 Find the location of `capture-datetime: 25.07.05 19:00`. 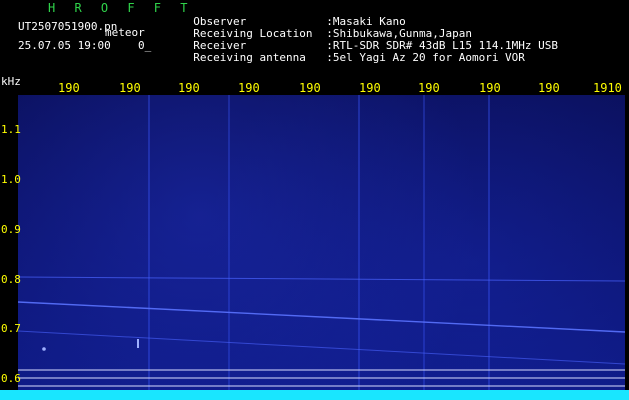

capture-datetime: 25.07.05 19:00 is located at coordinates (64, 45).